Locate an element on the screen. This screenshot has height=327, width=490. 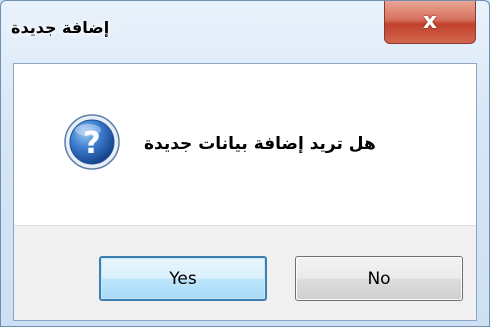
close-button: x is located at coordinates (430, 22).